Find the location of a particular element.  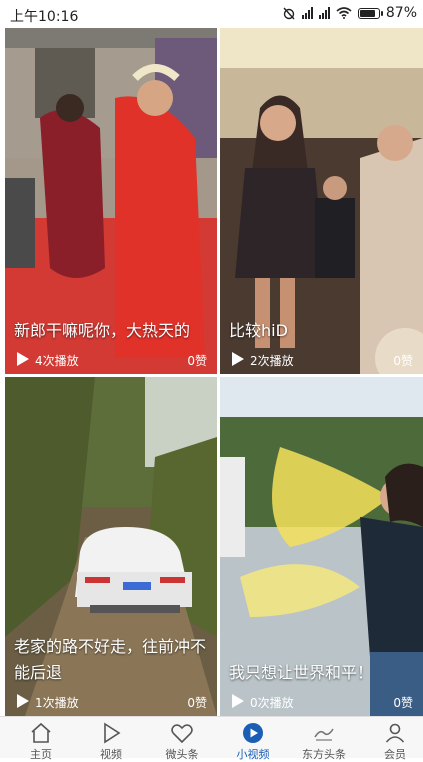

nav-item-video: 视频 is located at coordinates (111, 739).